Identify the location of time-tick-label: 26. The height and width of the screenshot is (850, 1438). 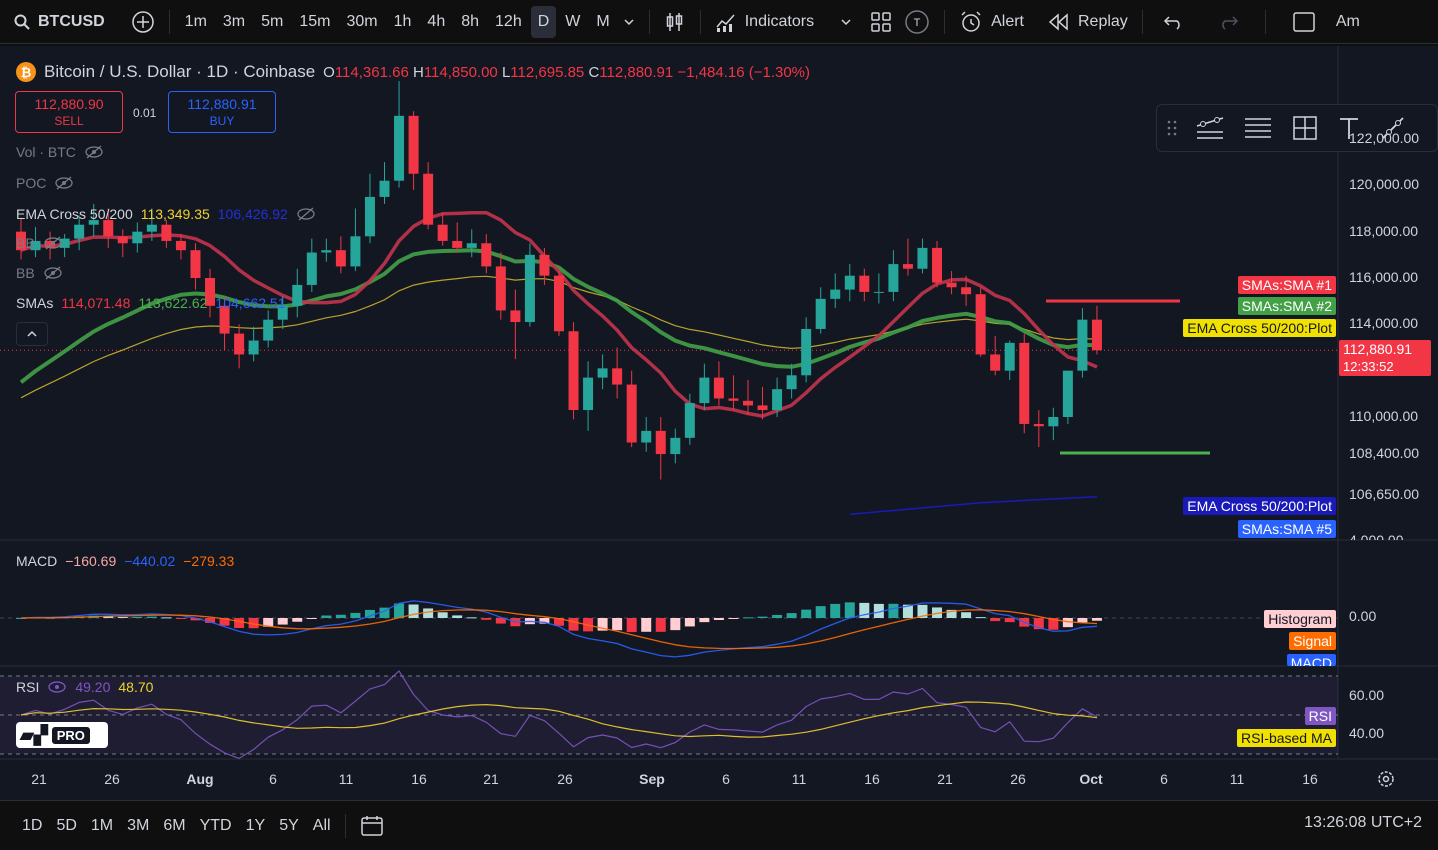
(565, 779).